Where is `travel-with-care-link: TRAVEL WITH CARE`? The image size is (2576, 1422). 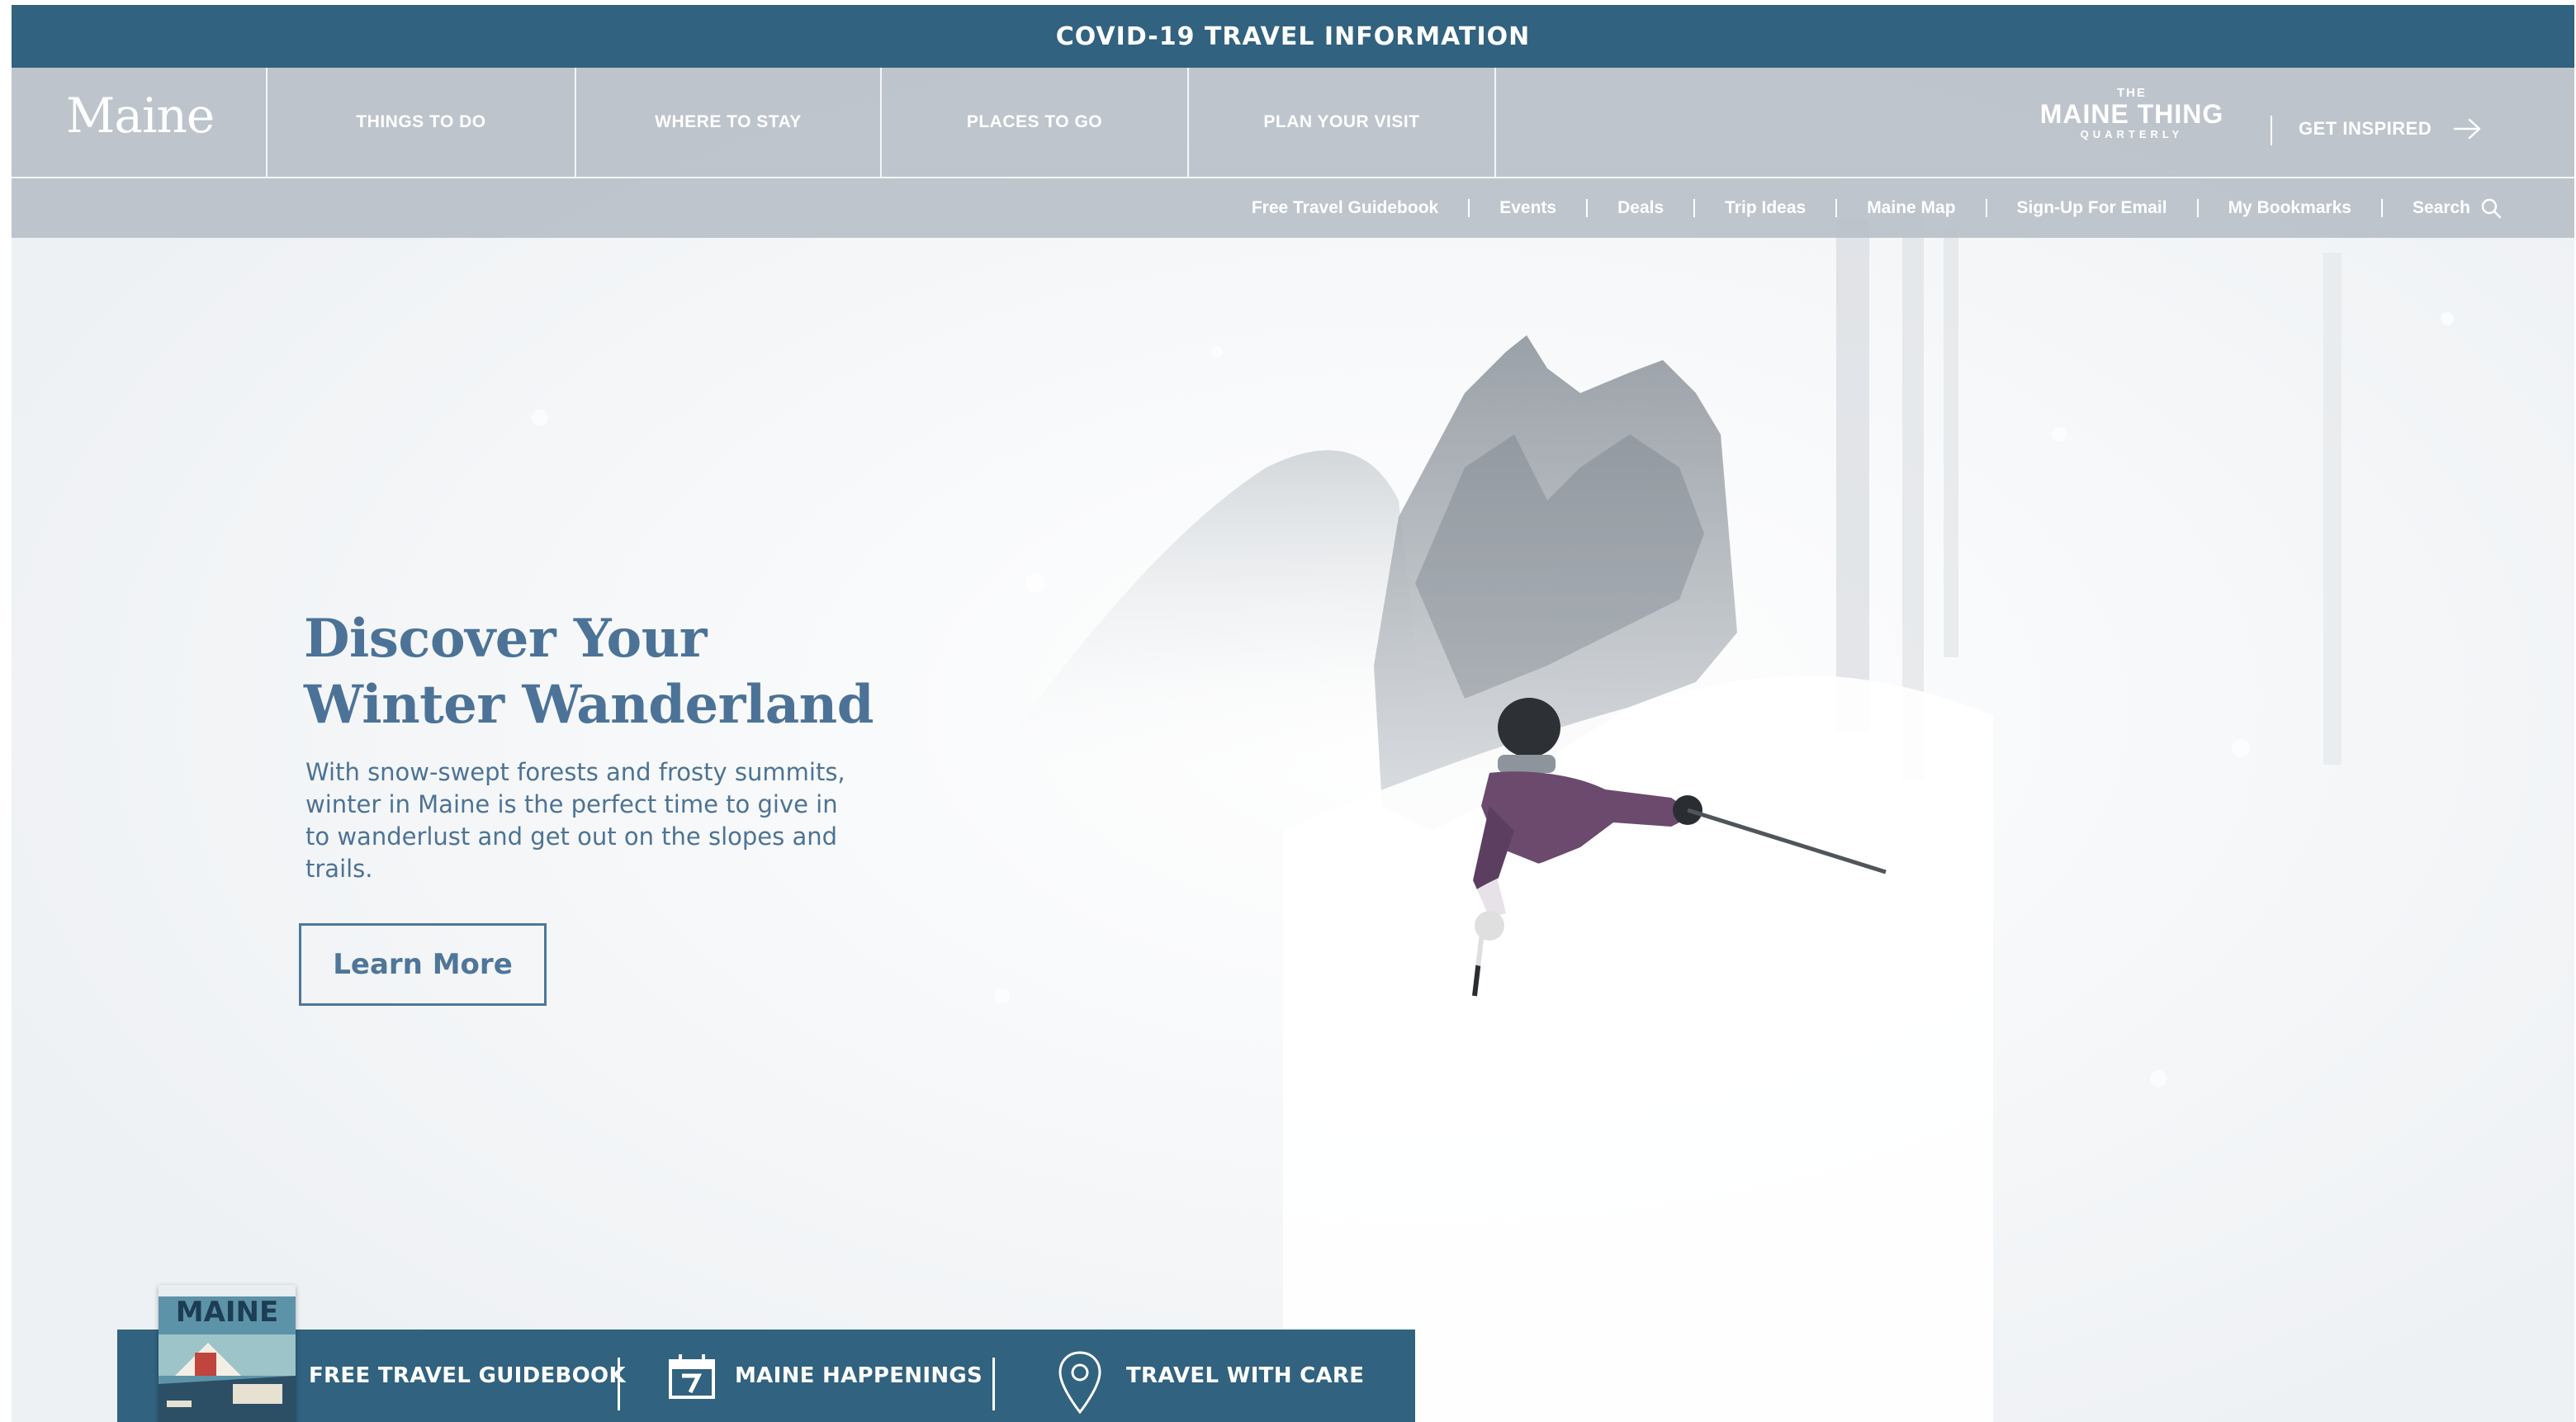
travel-with-care-link: TRAVEL WITH CARE is located at coordinates (1245, 1376).